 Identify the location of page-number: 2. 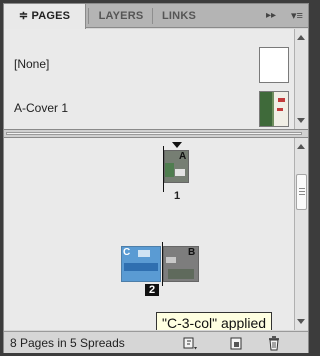
(152, 290).